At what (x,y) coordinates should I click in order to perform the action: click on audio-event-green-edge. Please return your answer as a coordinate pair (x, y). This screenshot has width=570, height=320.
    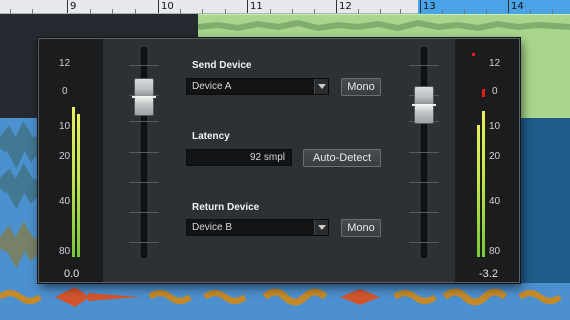
    Looking at the image, I should click on (545, 78).